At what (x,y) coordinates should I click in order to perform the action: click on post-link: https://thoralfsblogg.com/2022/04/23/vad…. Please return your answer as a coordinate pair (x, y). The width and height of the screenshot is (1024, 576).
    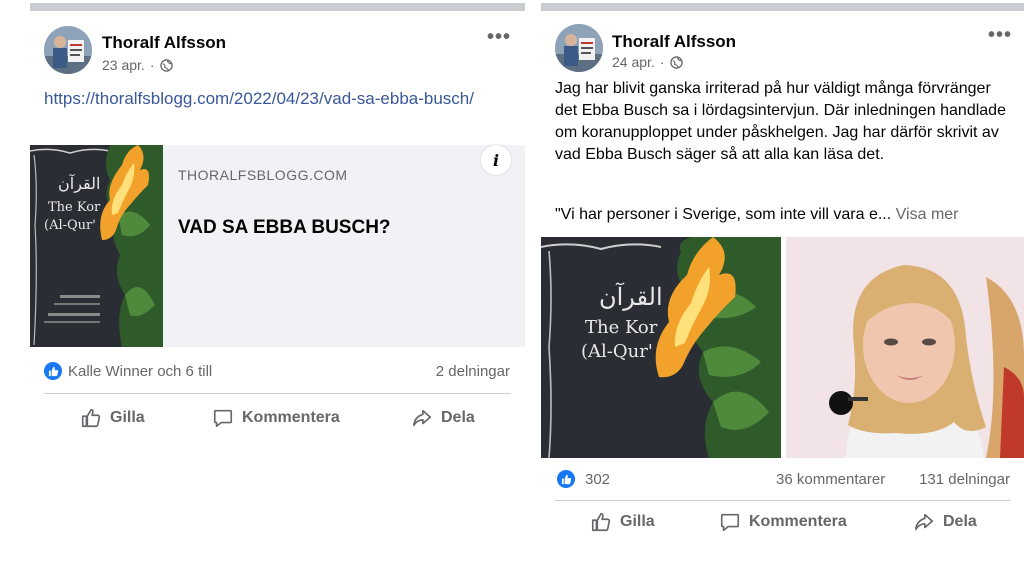
    Looking at the image, I should click on (279, 98).